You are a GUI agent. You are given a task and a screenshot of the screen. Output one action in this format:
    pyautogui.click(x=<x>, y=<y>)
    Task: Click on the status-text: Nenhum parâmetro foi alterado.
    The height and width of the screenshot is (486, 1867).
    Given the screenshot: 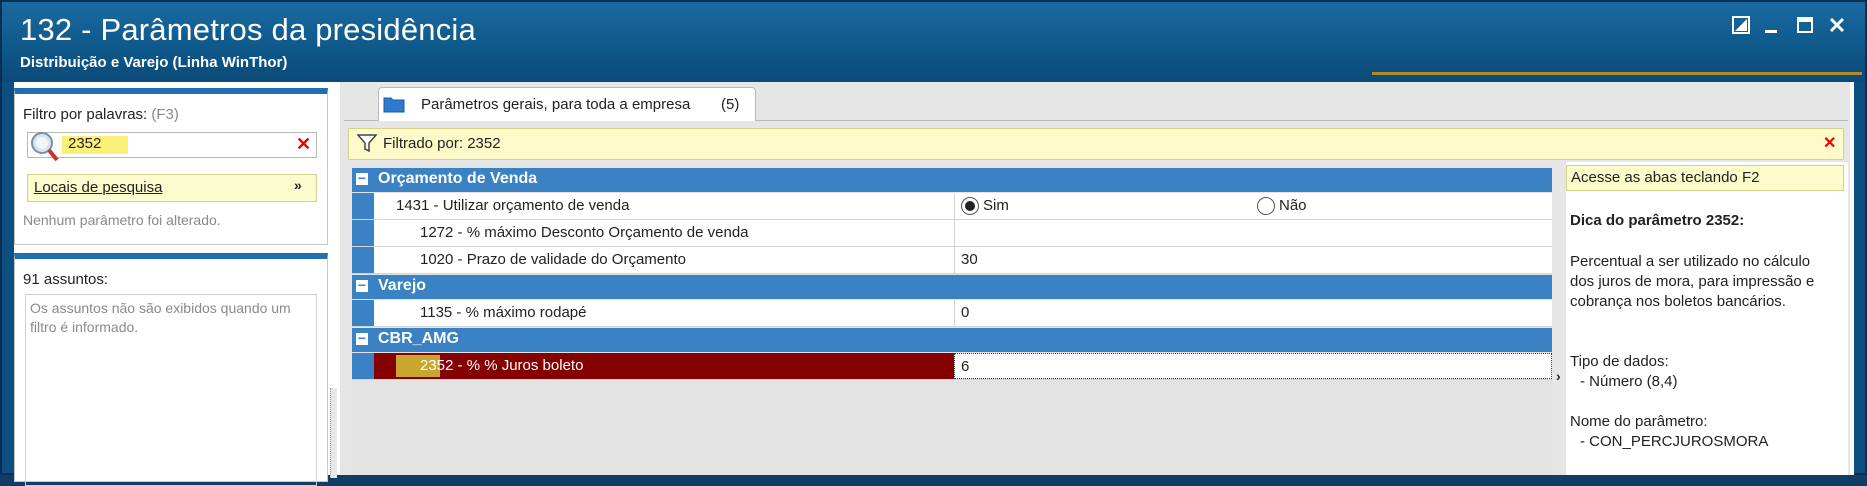 What is the action you would take?
    pyautogui.click(x=122, y=220)
    